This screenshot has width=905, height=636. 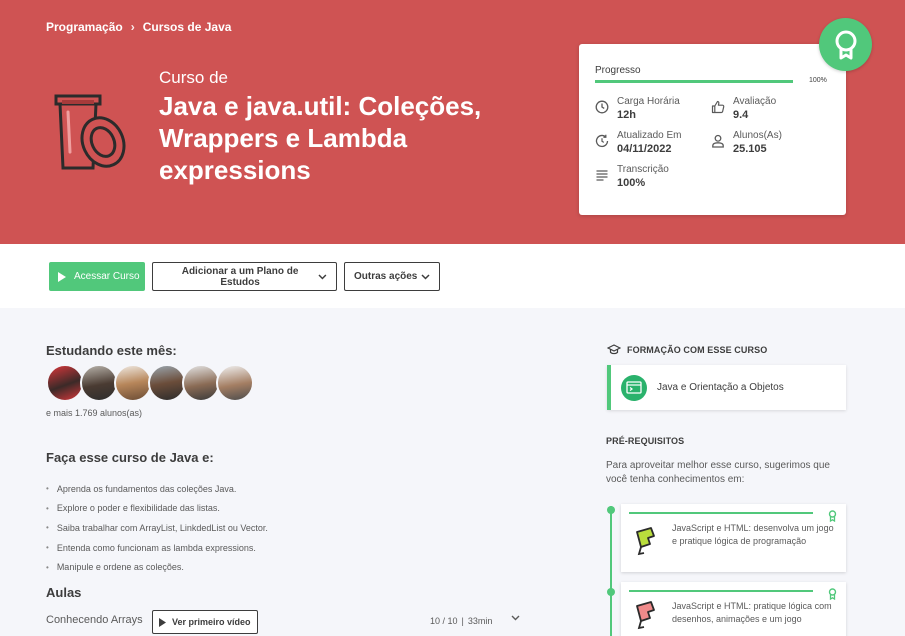 What do you see at coordinates (132, 27) in the screenshot?
I see `chevron-right-icon: ›` at bounding box center [132, 27].